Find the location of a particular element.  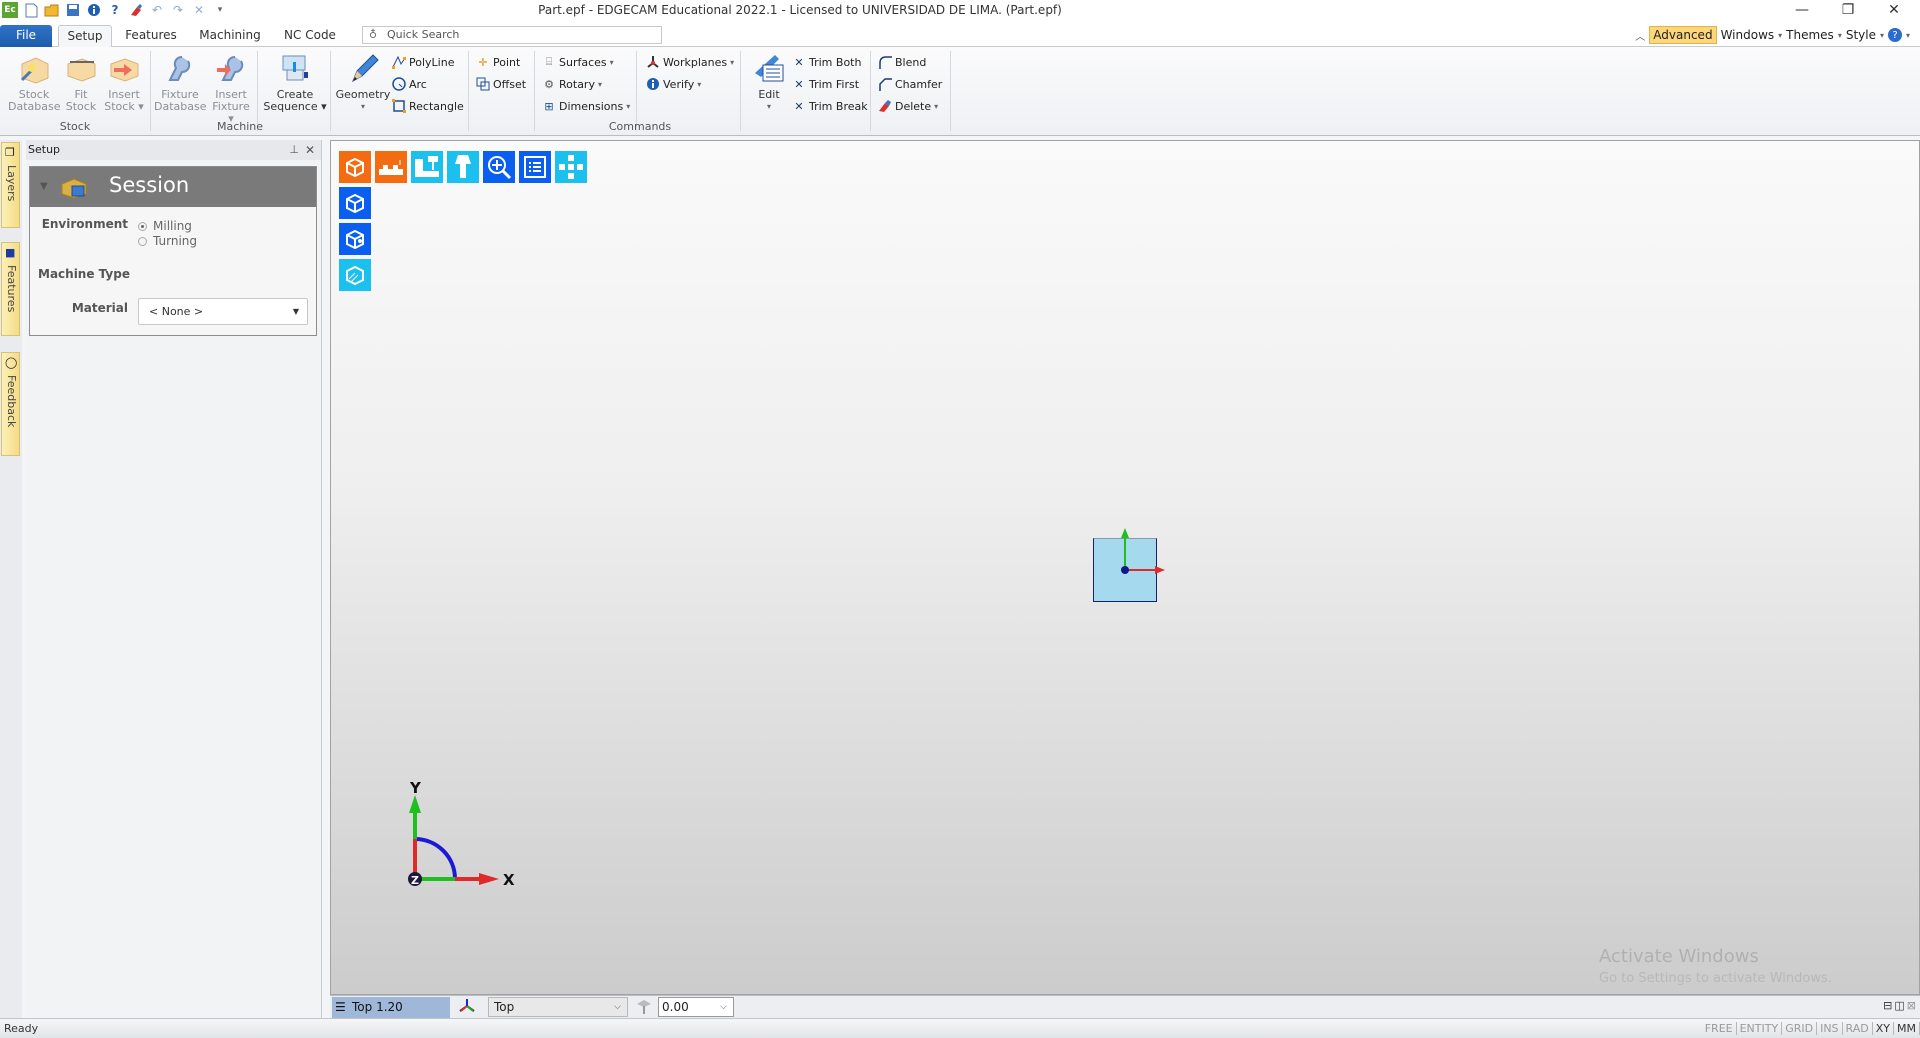

tool-holder-icon is located at coordinates (463, 167).